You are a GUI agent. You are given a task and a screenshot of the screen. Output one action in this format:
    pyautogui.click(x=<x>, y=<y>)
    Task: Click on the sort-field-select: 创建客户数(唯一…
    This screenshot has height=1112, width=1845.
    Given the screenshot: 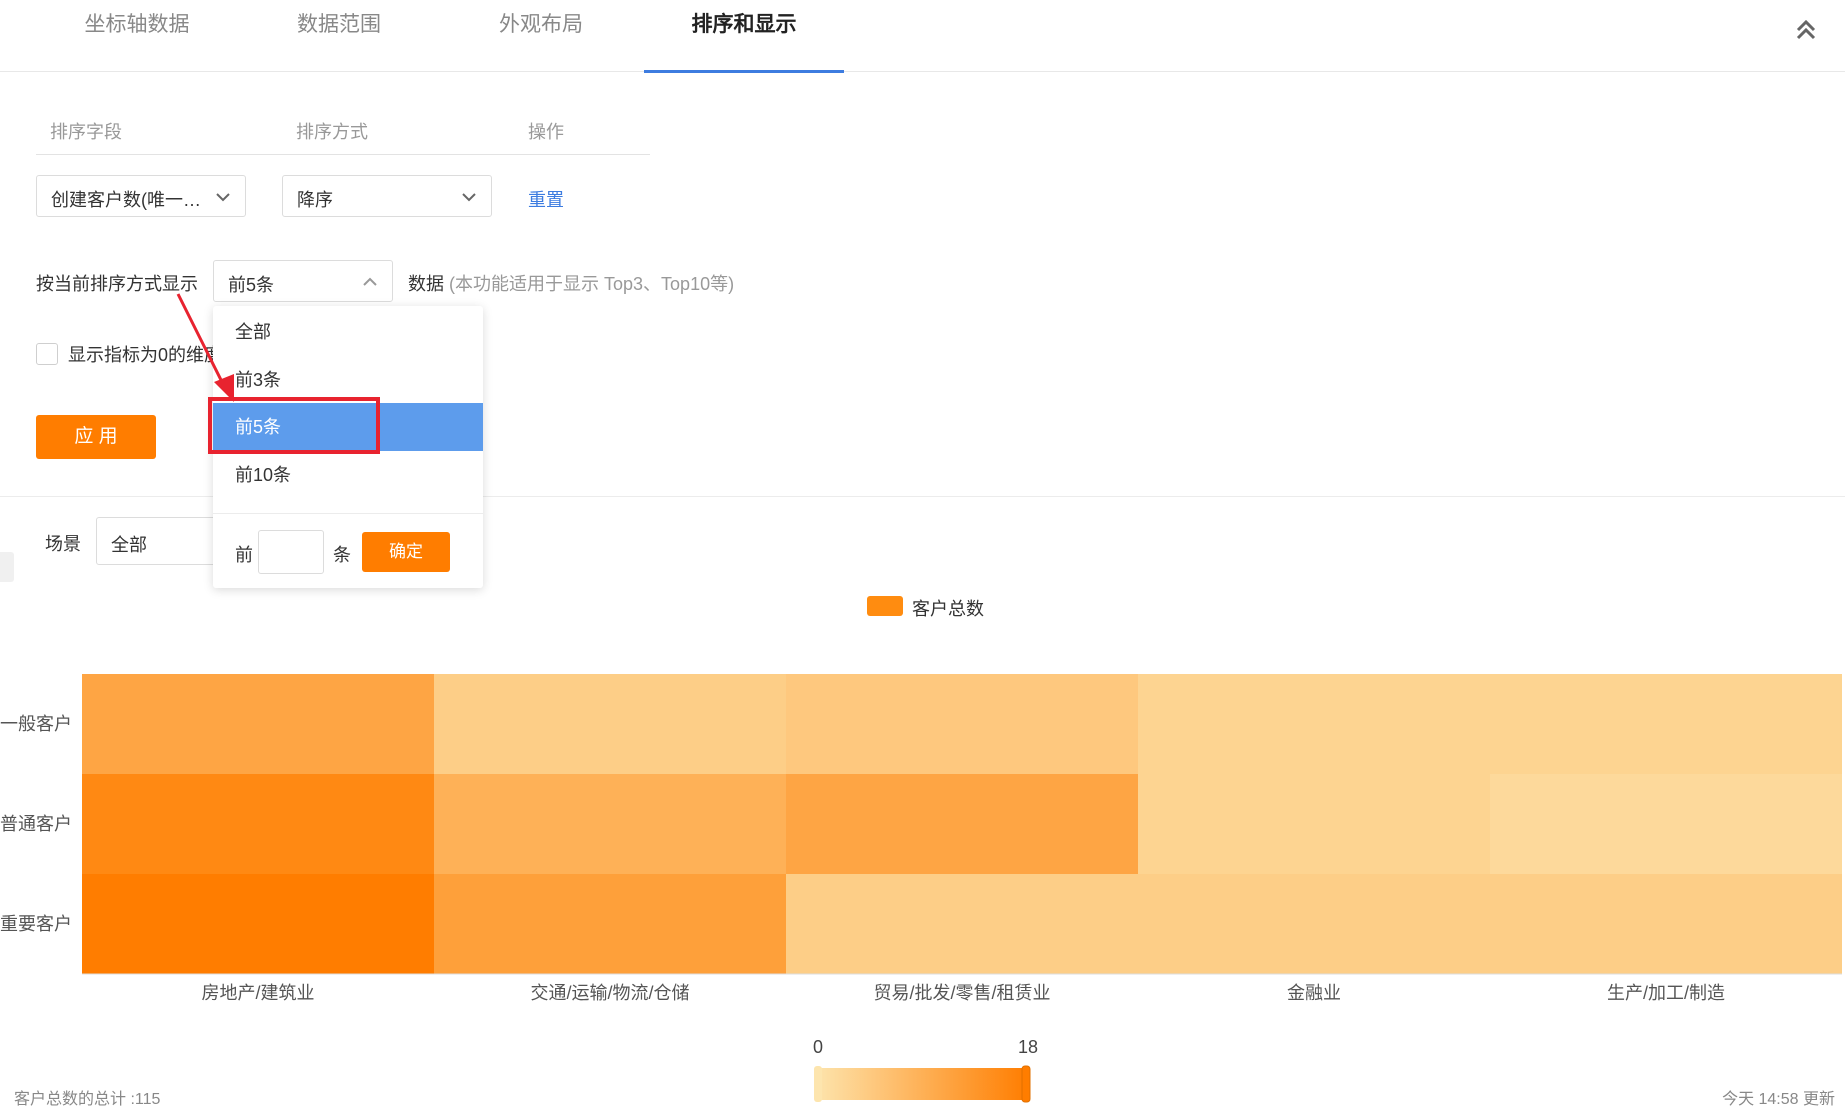 What is the action you would take?
    pyautogui.click(x=141, y=196)
    